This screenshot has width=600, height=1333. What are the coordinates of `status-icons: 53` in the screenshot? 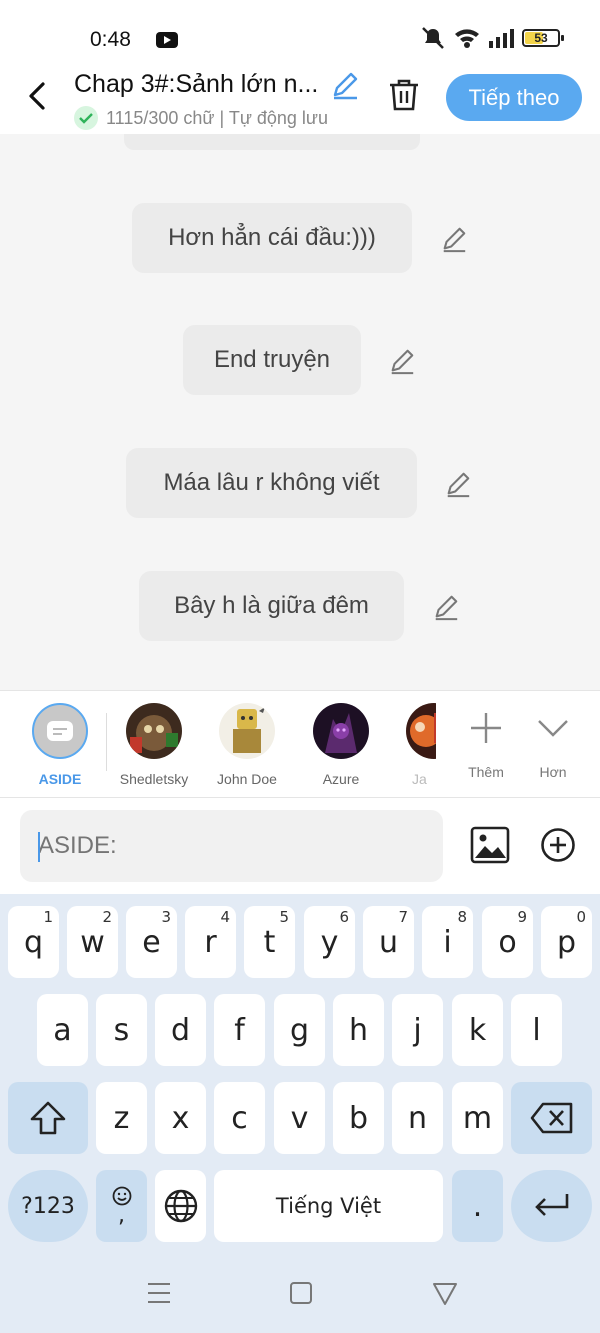 It's located at (492, 38).